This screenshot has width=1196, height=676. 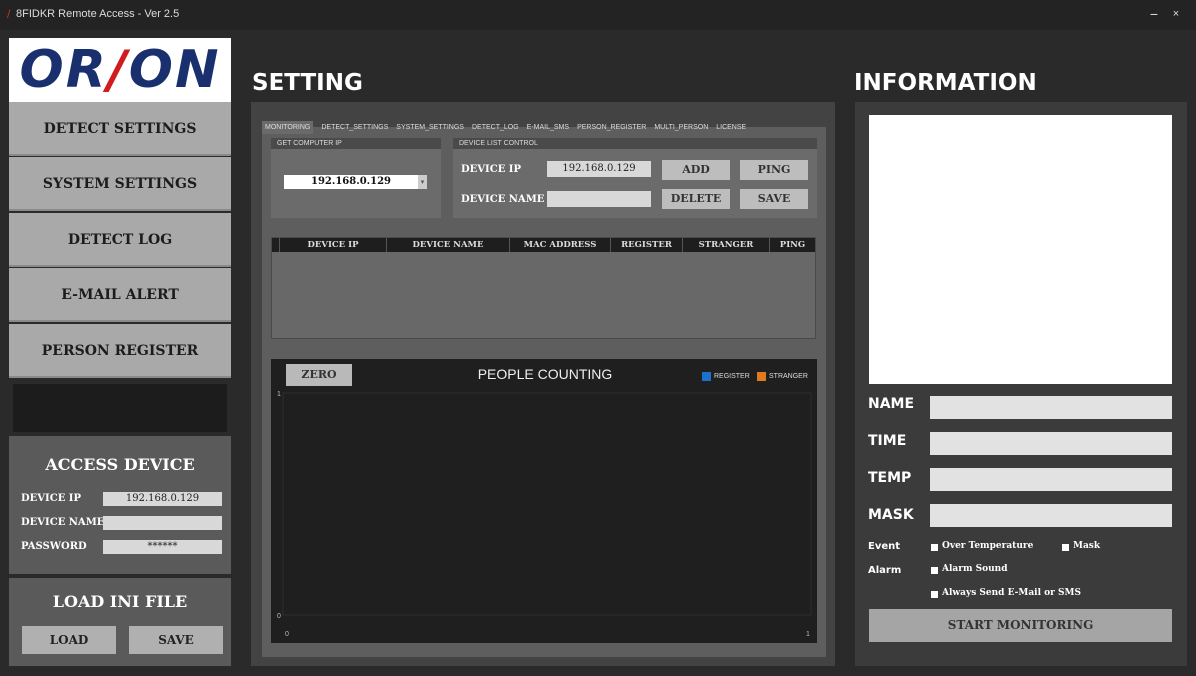 I want to click on sidebar-item-person-register: PERSON REGISTER, so click(x=120, y=351).